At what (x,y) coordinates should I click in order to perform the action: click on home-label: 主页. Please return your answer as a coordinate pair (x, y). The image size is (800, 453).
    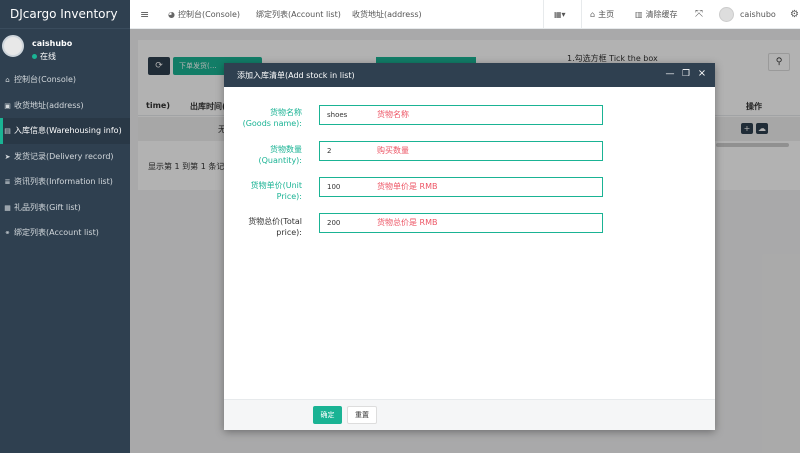
    Looking at the image, I should click on (606, 14).